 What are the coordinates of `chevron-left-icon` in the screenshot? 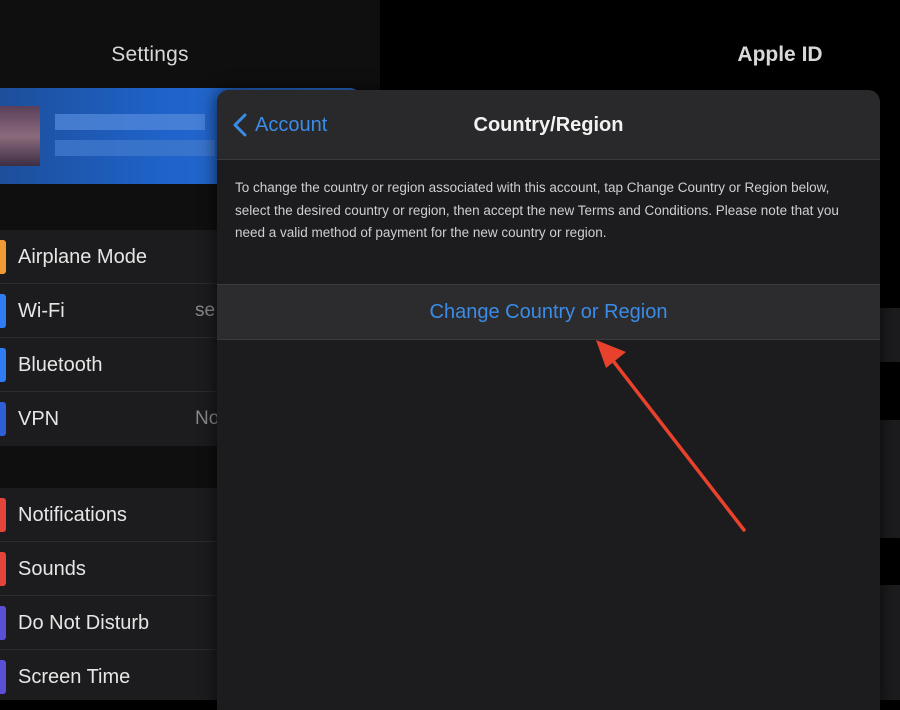 It's located at (240, 125).